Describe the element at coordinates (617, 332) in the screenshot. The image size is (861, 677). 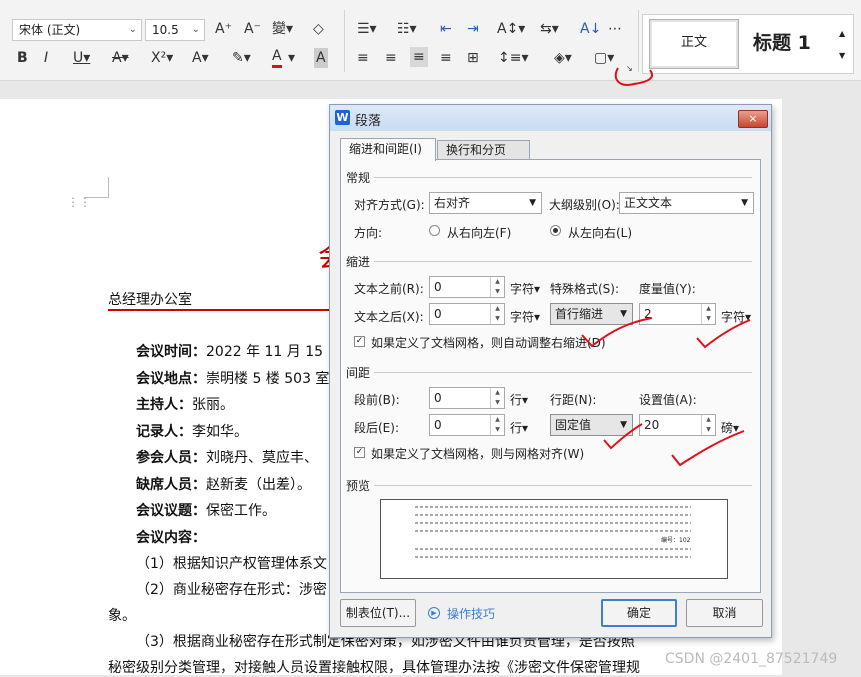
I see `annotation-check-special` at that location.